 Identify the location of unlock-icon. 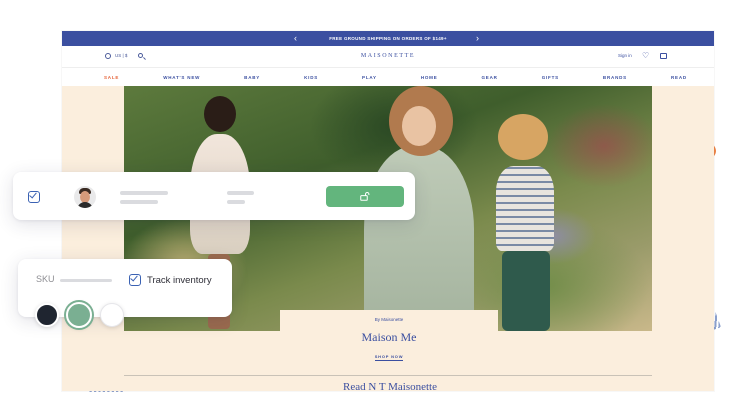
(365, 196).